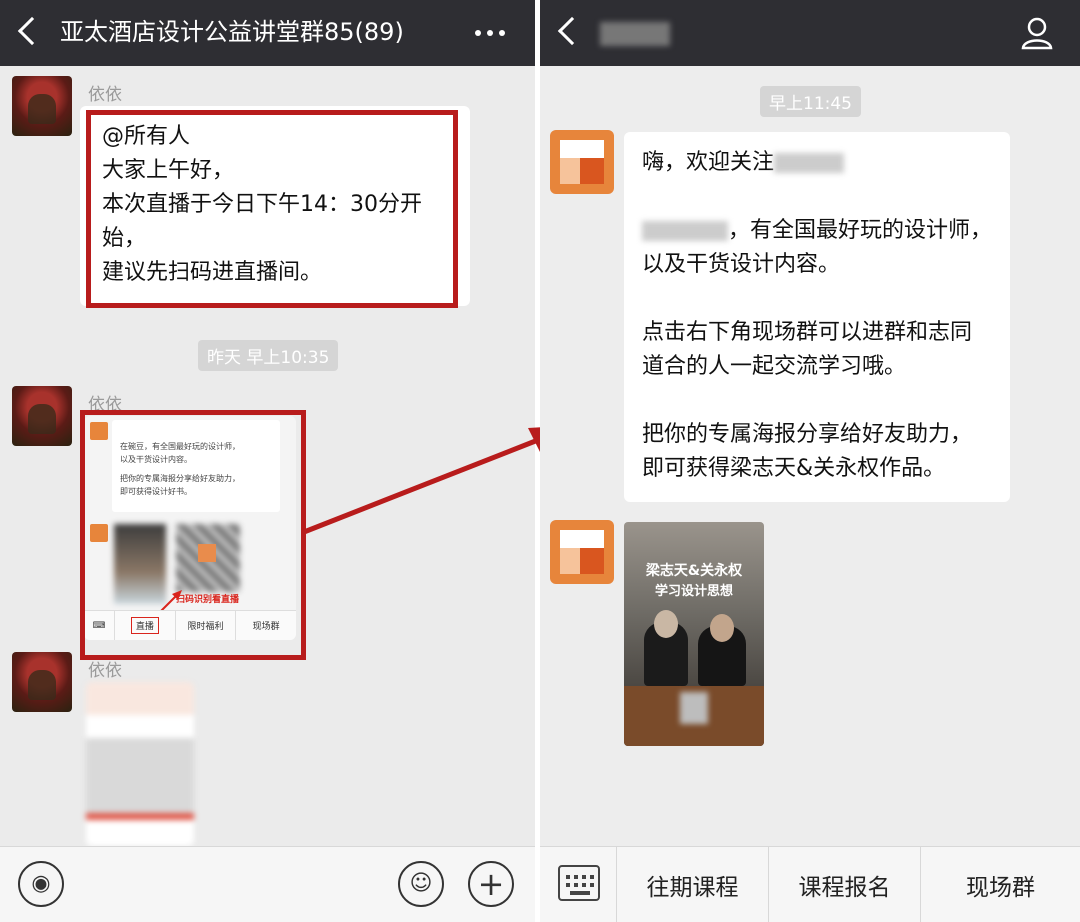  What do you see at coordinates (694, 634) in the screenshot?
I see `course-poster-image: 梁志天&关永权 学习设计思想` at bounding box center [694, 634].